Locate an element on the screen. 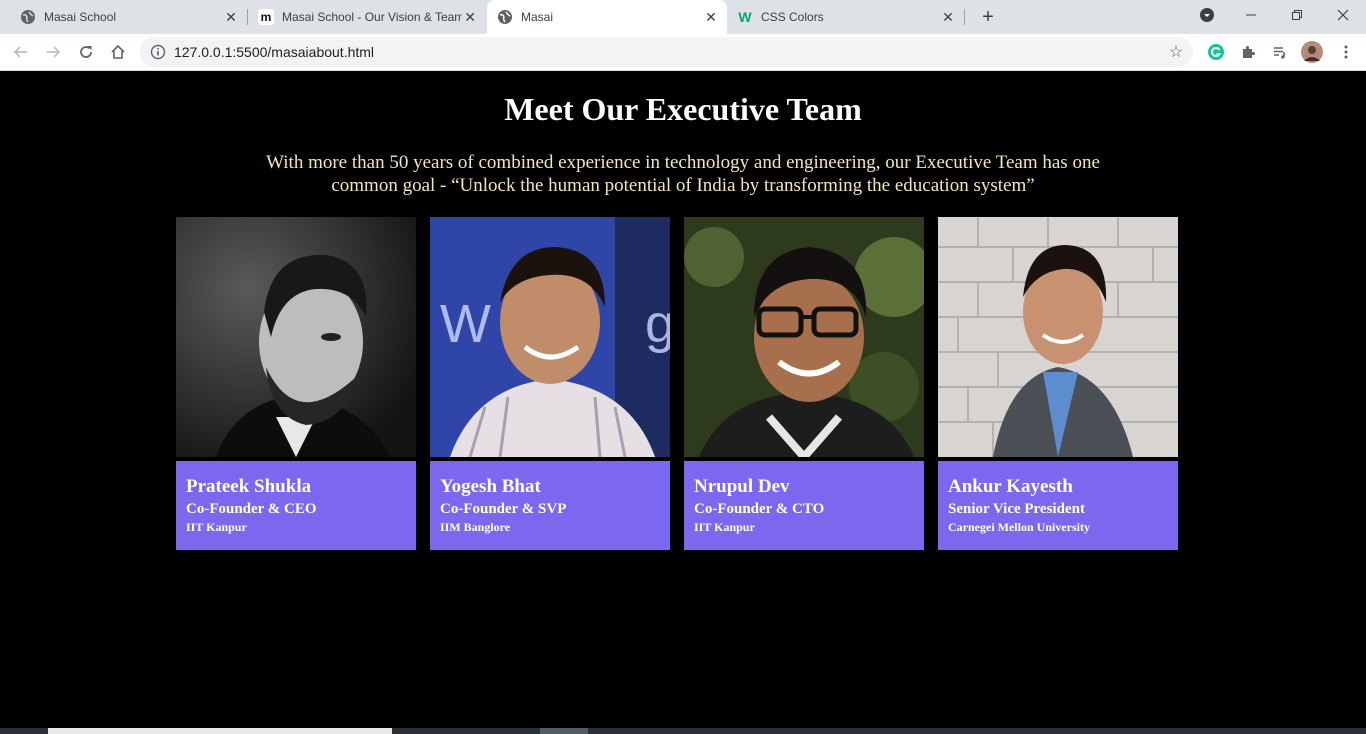 This screenshot has width=1366, height=734. puzzle-icon is located at coordinates (1249, 52).